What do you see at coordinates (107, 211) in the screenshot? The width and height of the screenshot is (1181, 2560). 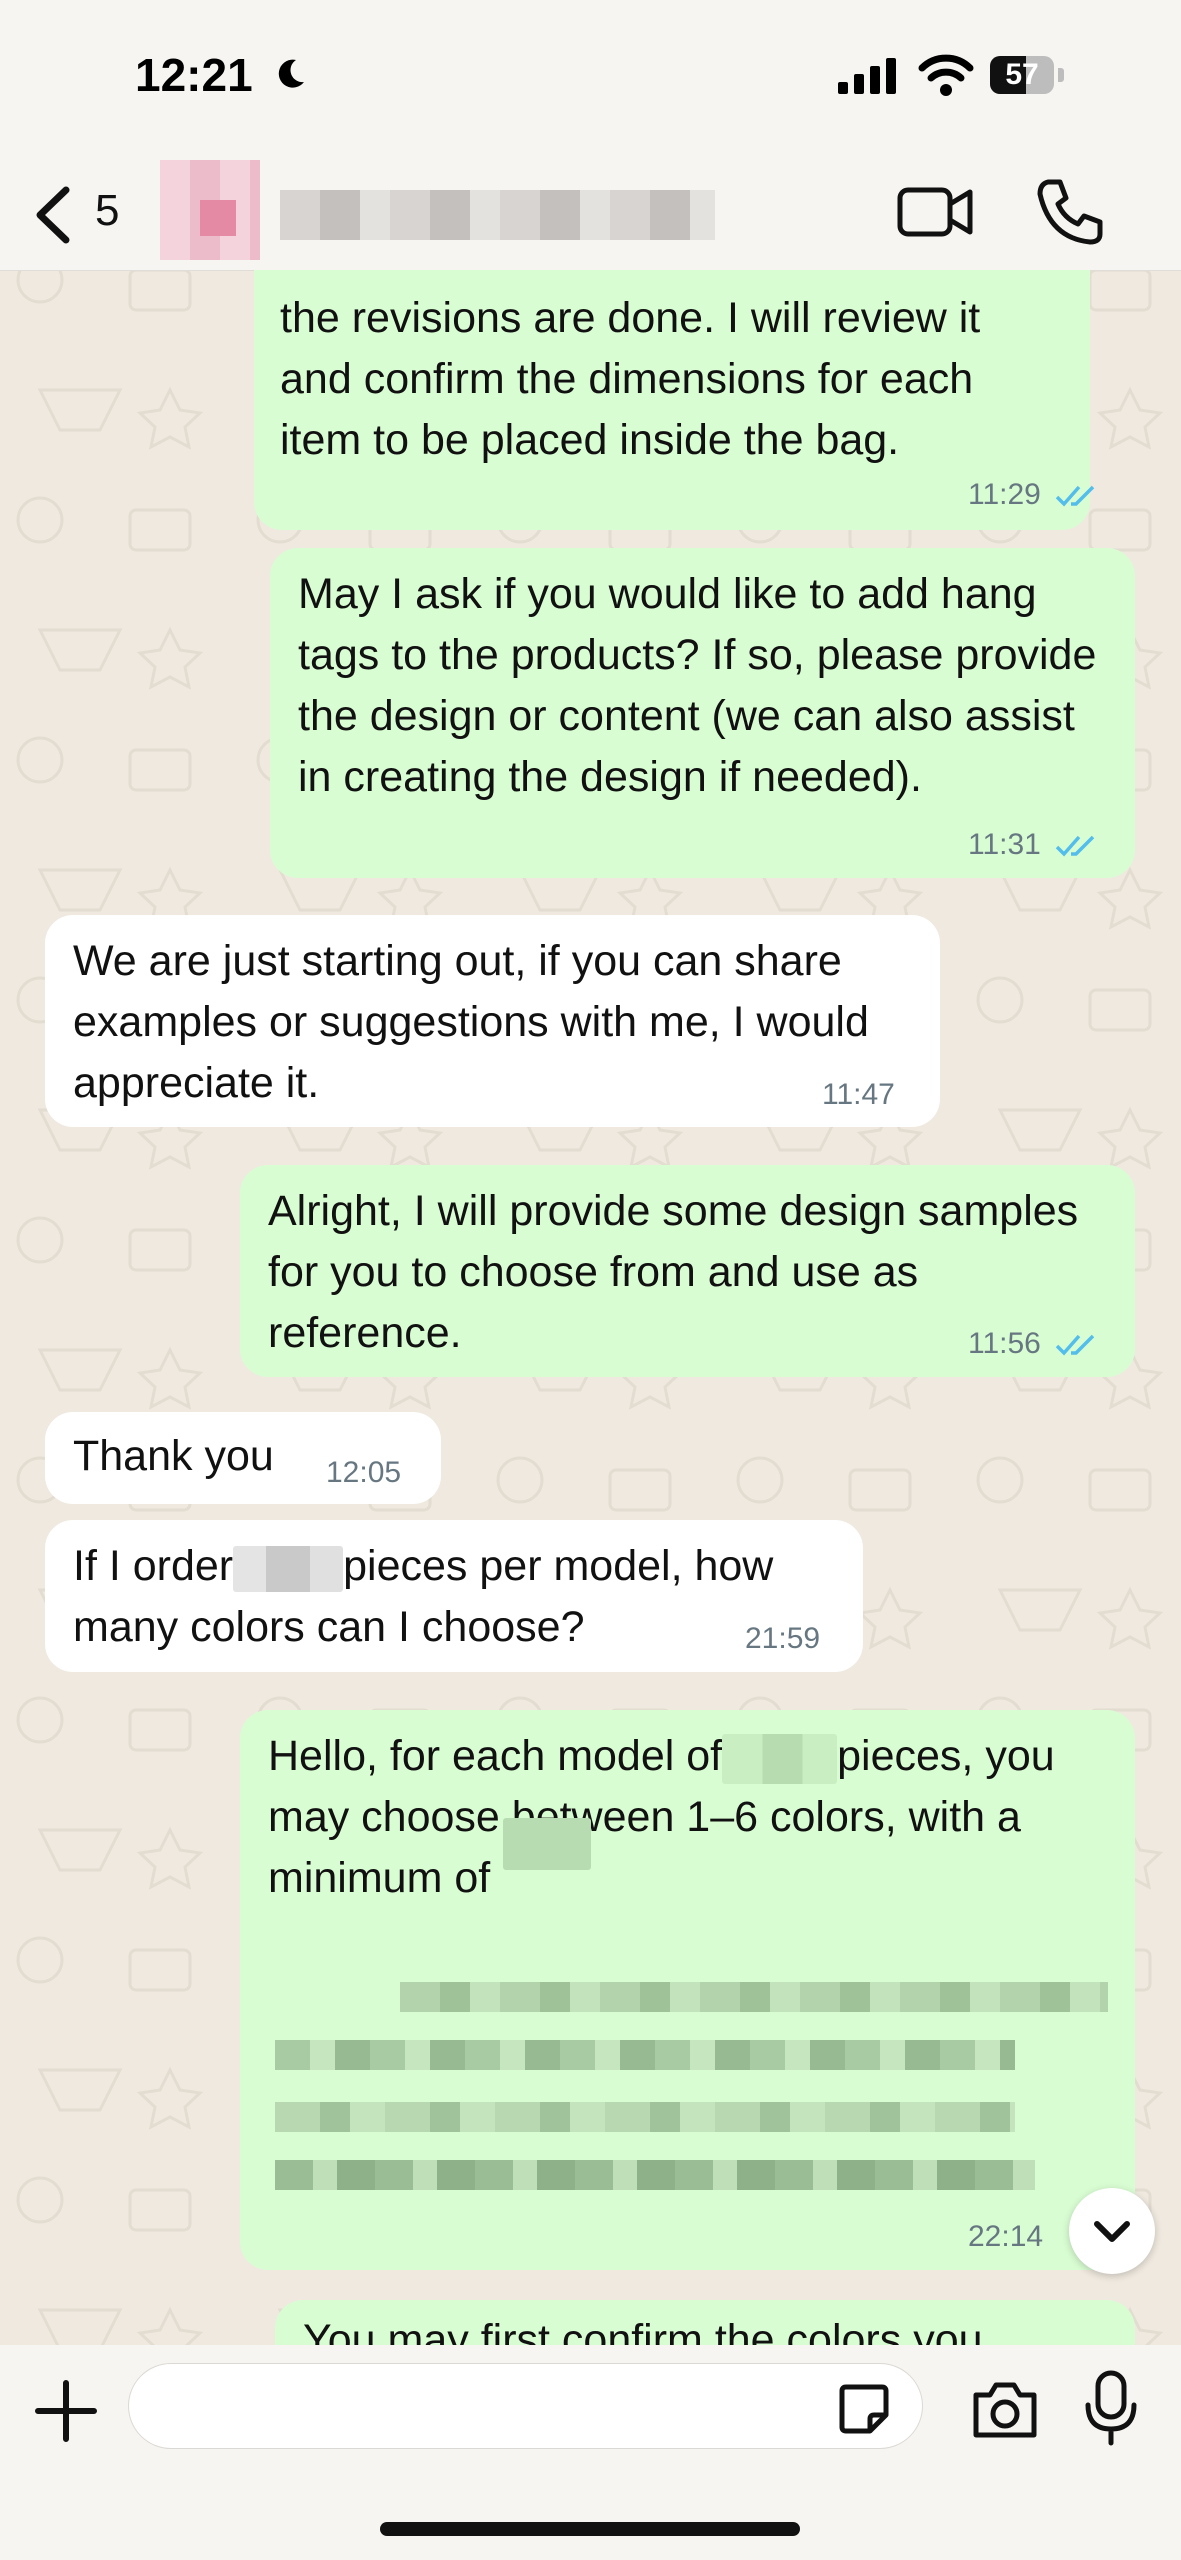 I see `unread-count: 5` at bounding box center [107, 211].